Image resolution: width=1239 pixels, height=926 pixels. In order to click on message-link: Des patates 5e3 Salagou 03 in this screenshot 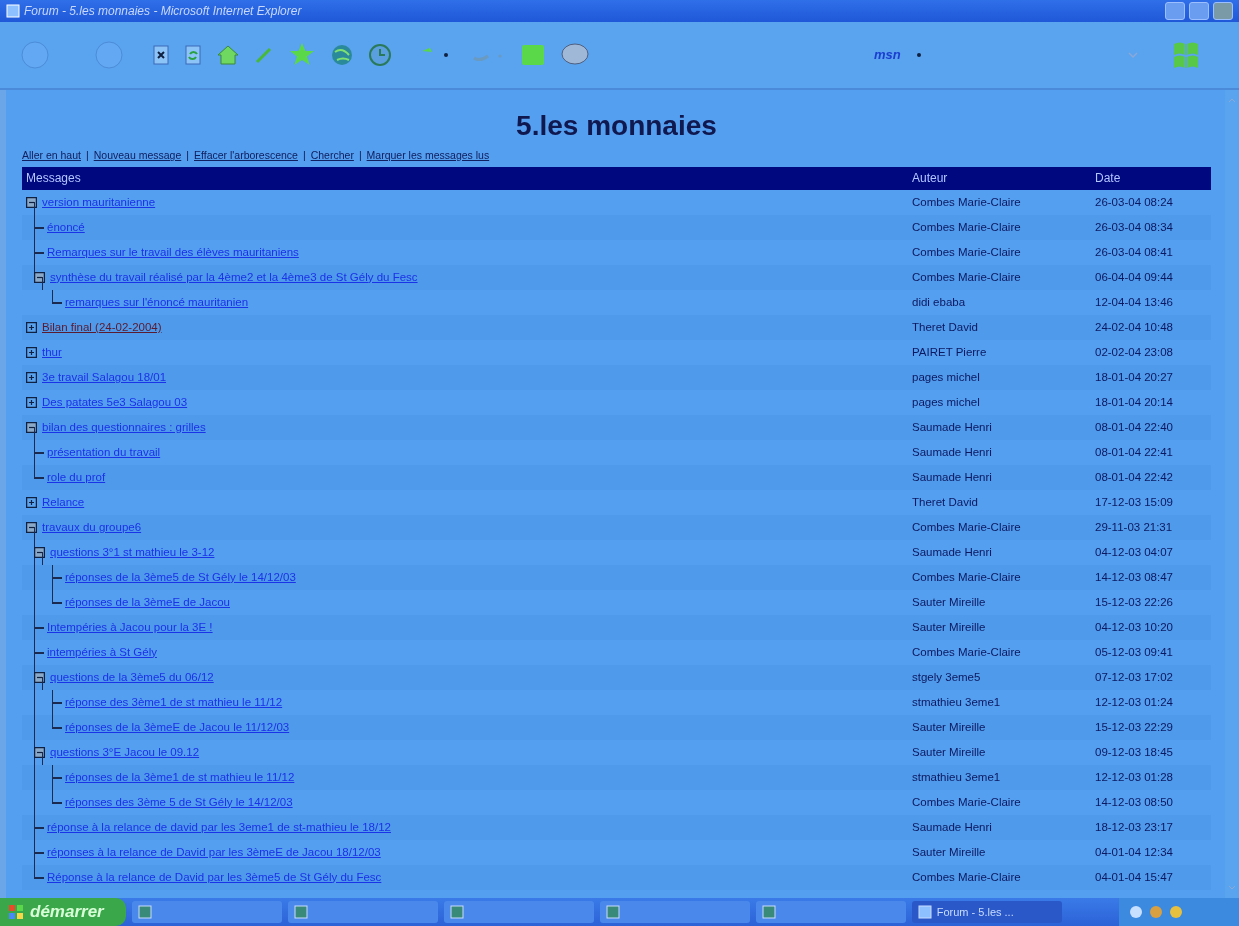, I will do `click(115, 402)`.